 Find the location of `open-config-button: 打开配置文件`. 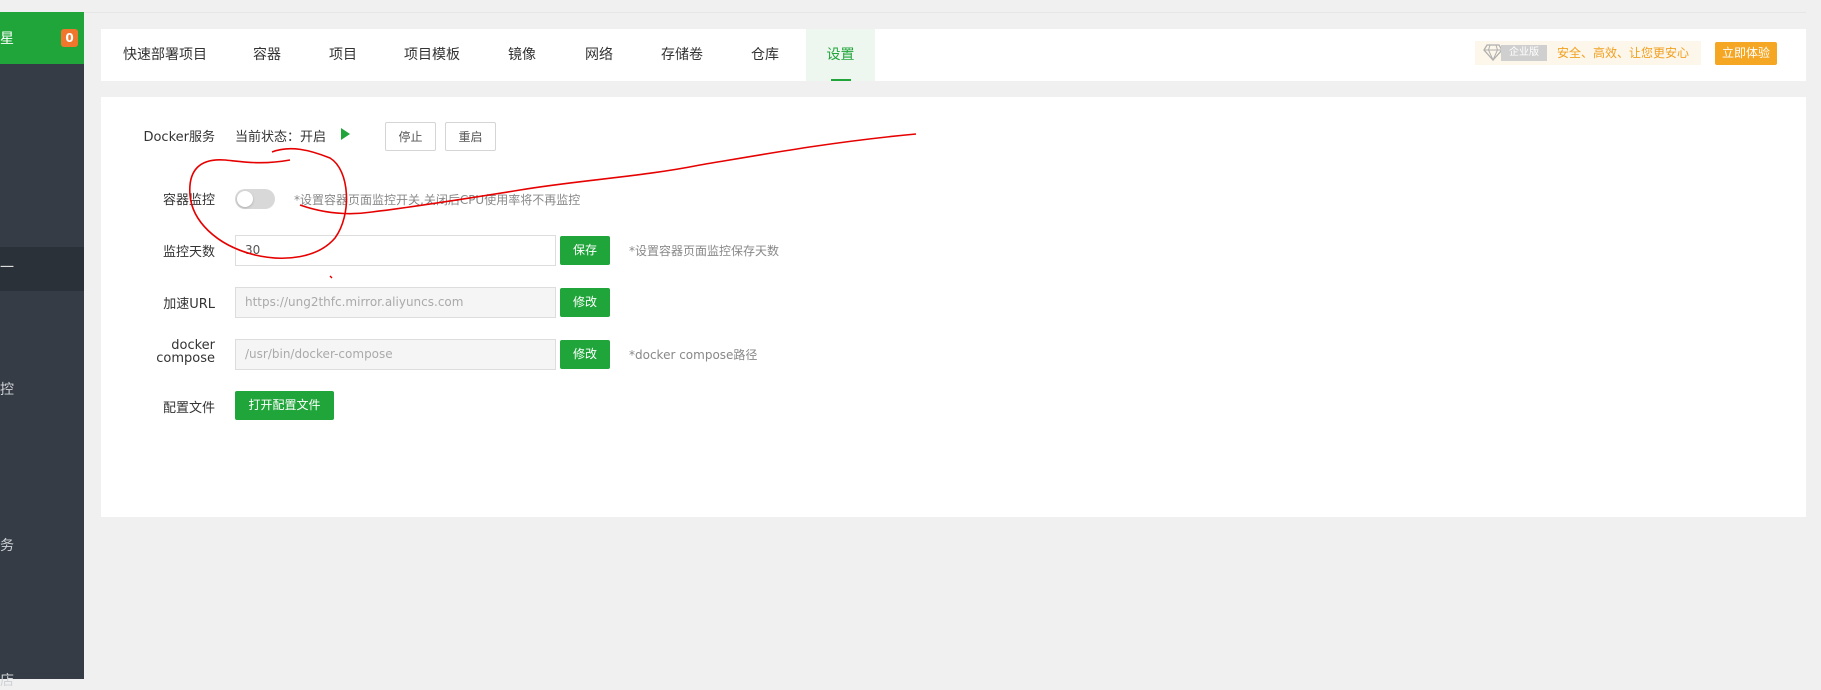

open-config-button: 打开配置文件 is located at coordinates (284, 405).